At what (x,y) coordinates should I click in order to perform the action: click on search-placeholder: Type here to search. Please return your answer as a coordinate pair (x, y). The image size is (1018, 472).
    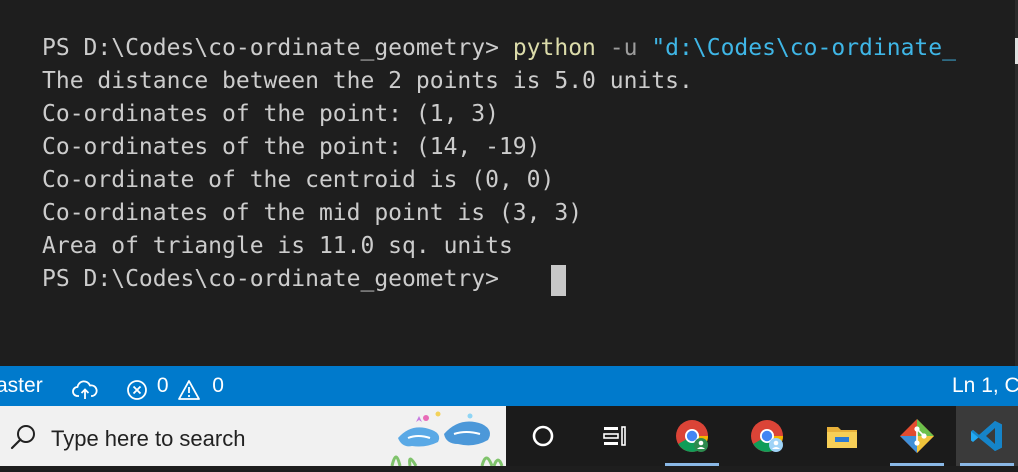
    Looking at the image, I should click on (148, 438).